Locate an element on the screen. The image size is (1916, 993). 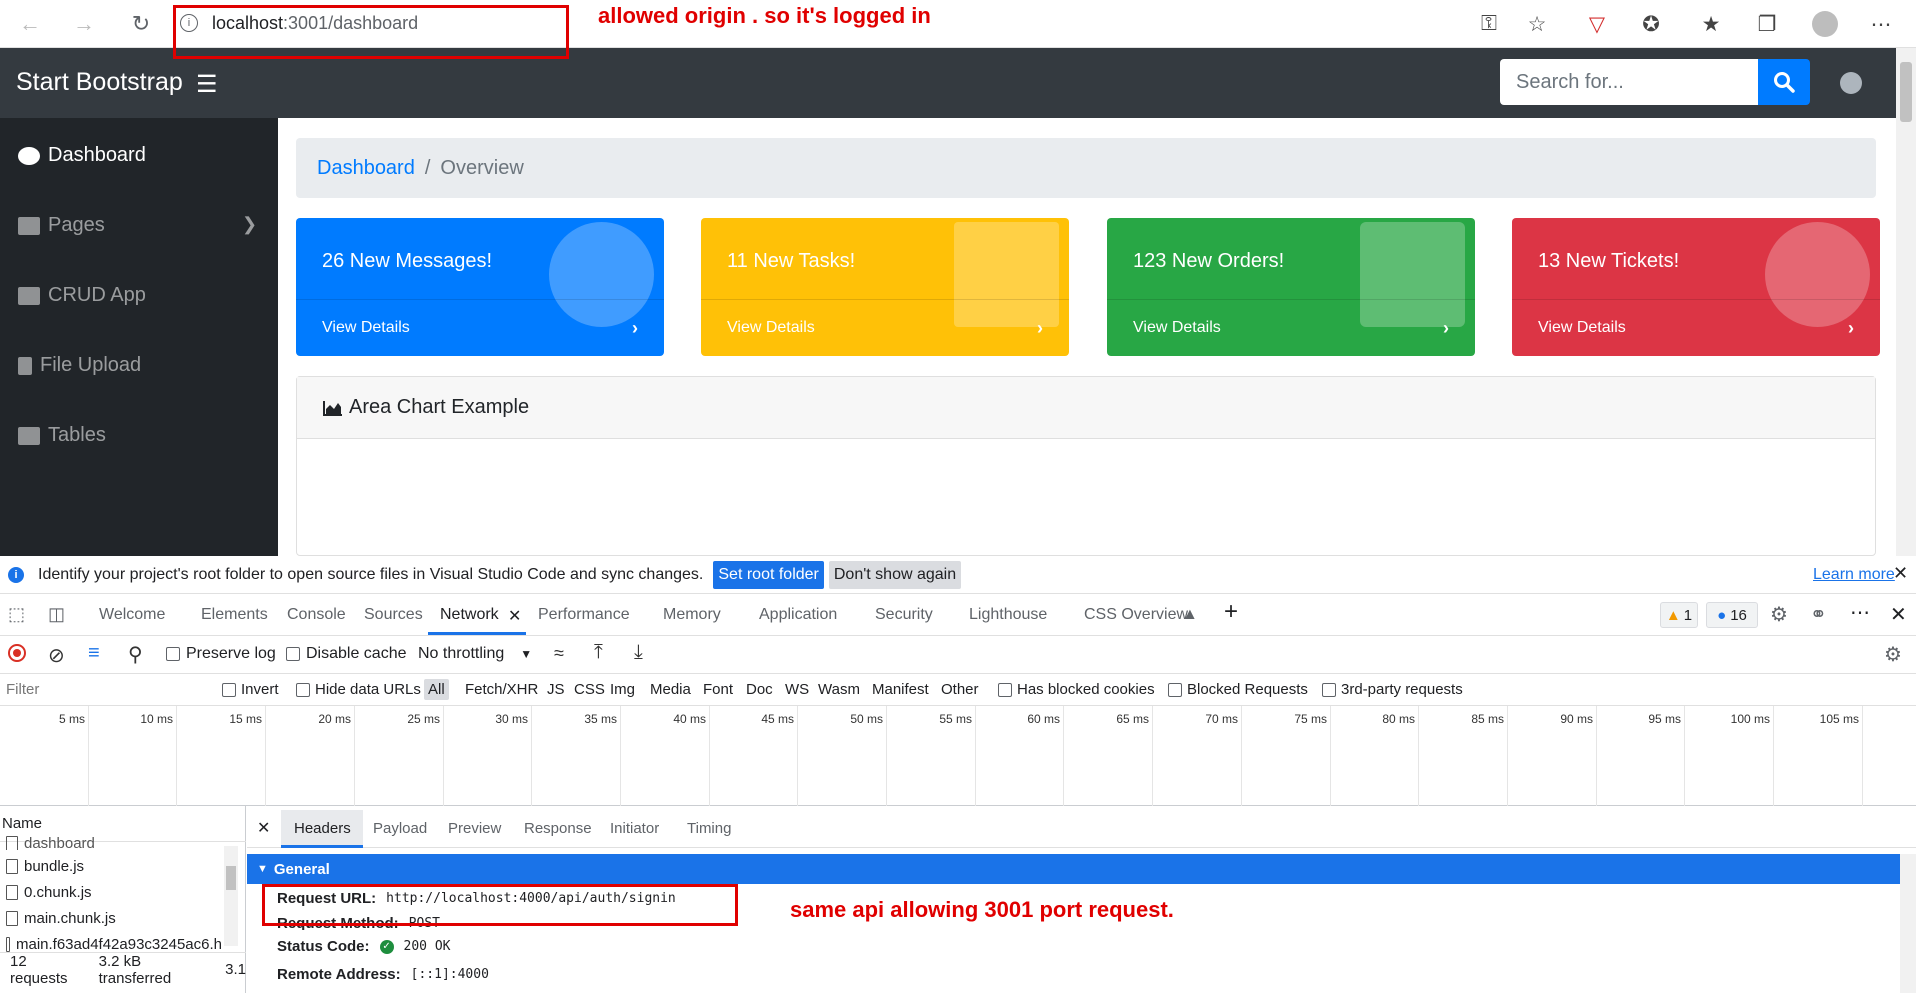
collections-icon: ❐ is located at coordinates (1767, 24).